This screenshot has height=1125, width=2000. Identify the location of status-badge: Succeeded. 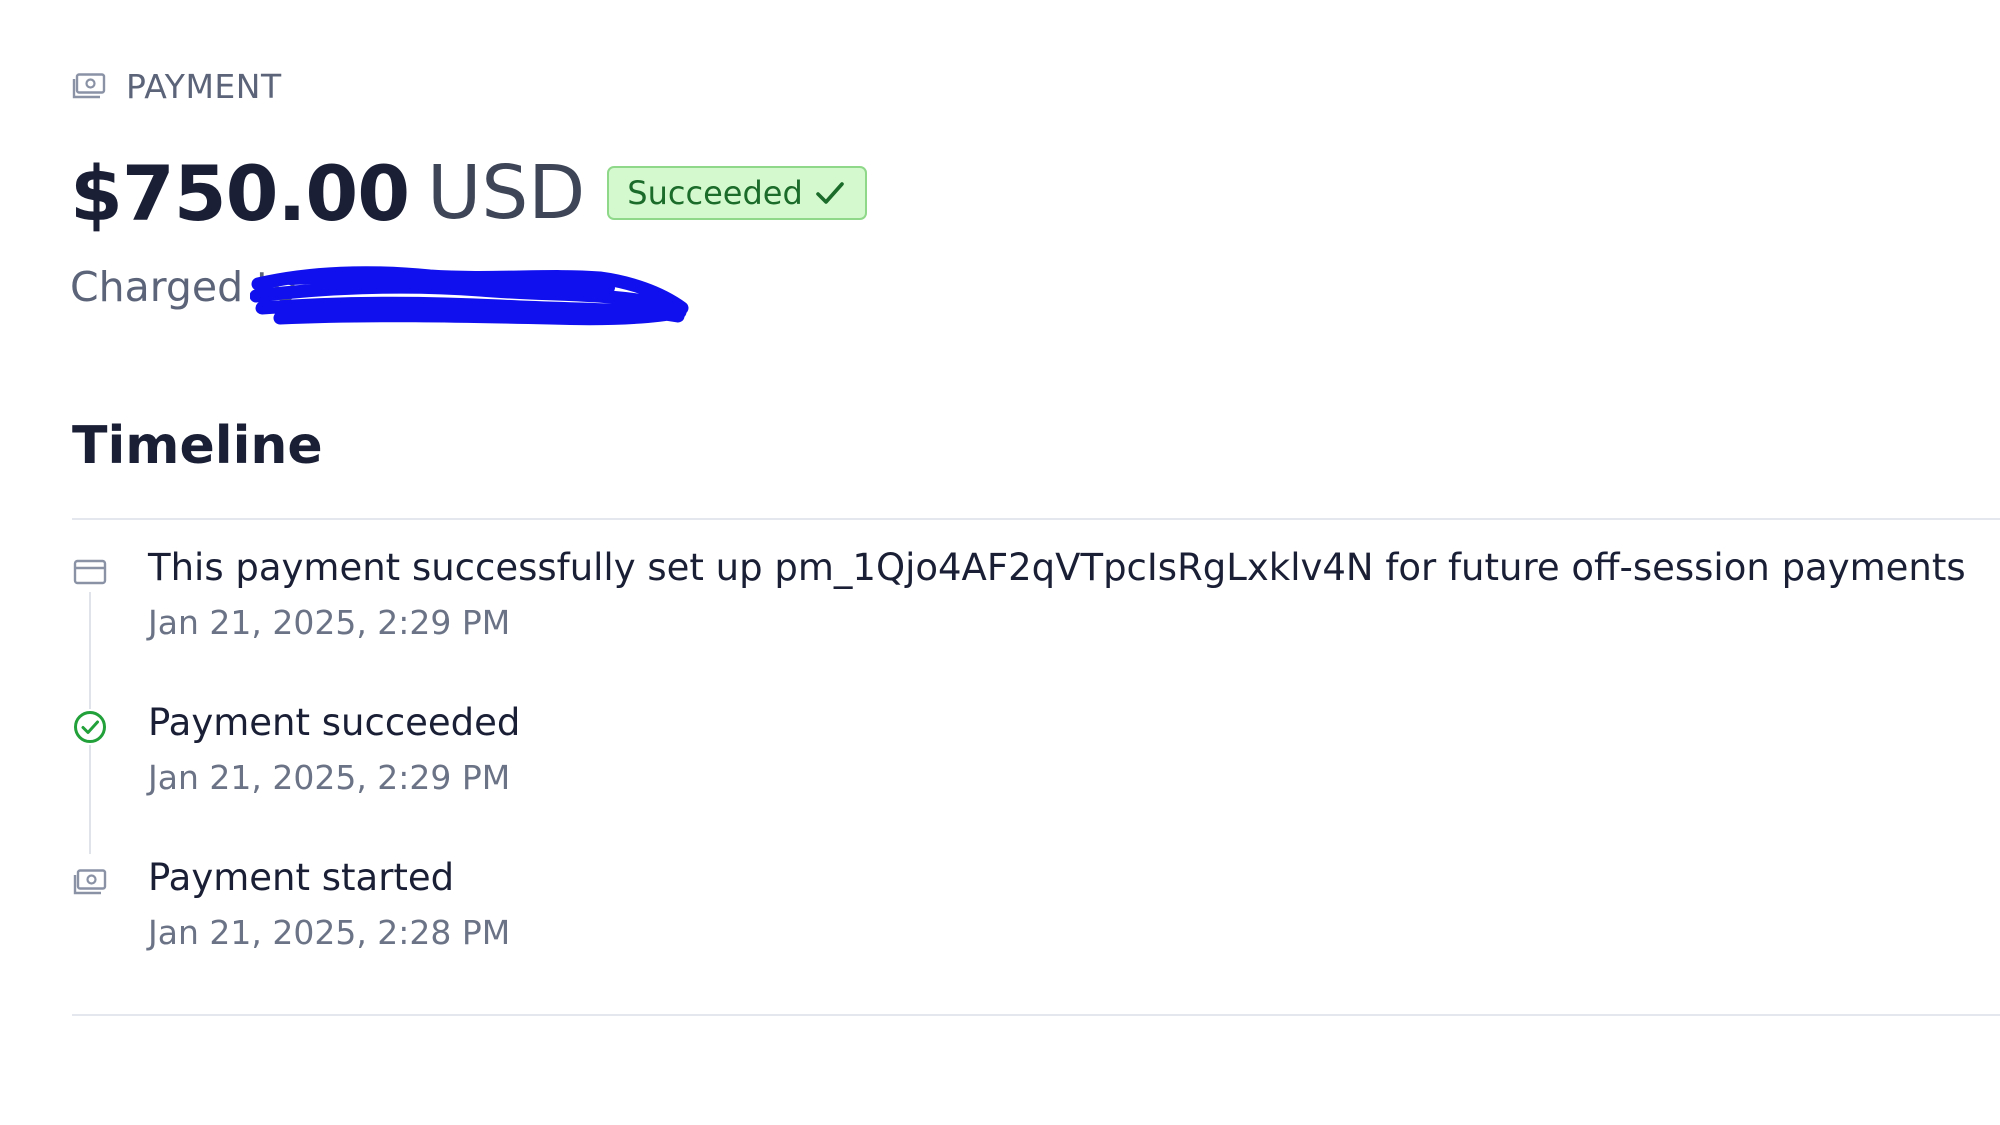
(737, 193).